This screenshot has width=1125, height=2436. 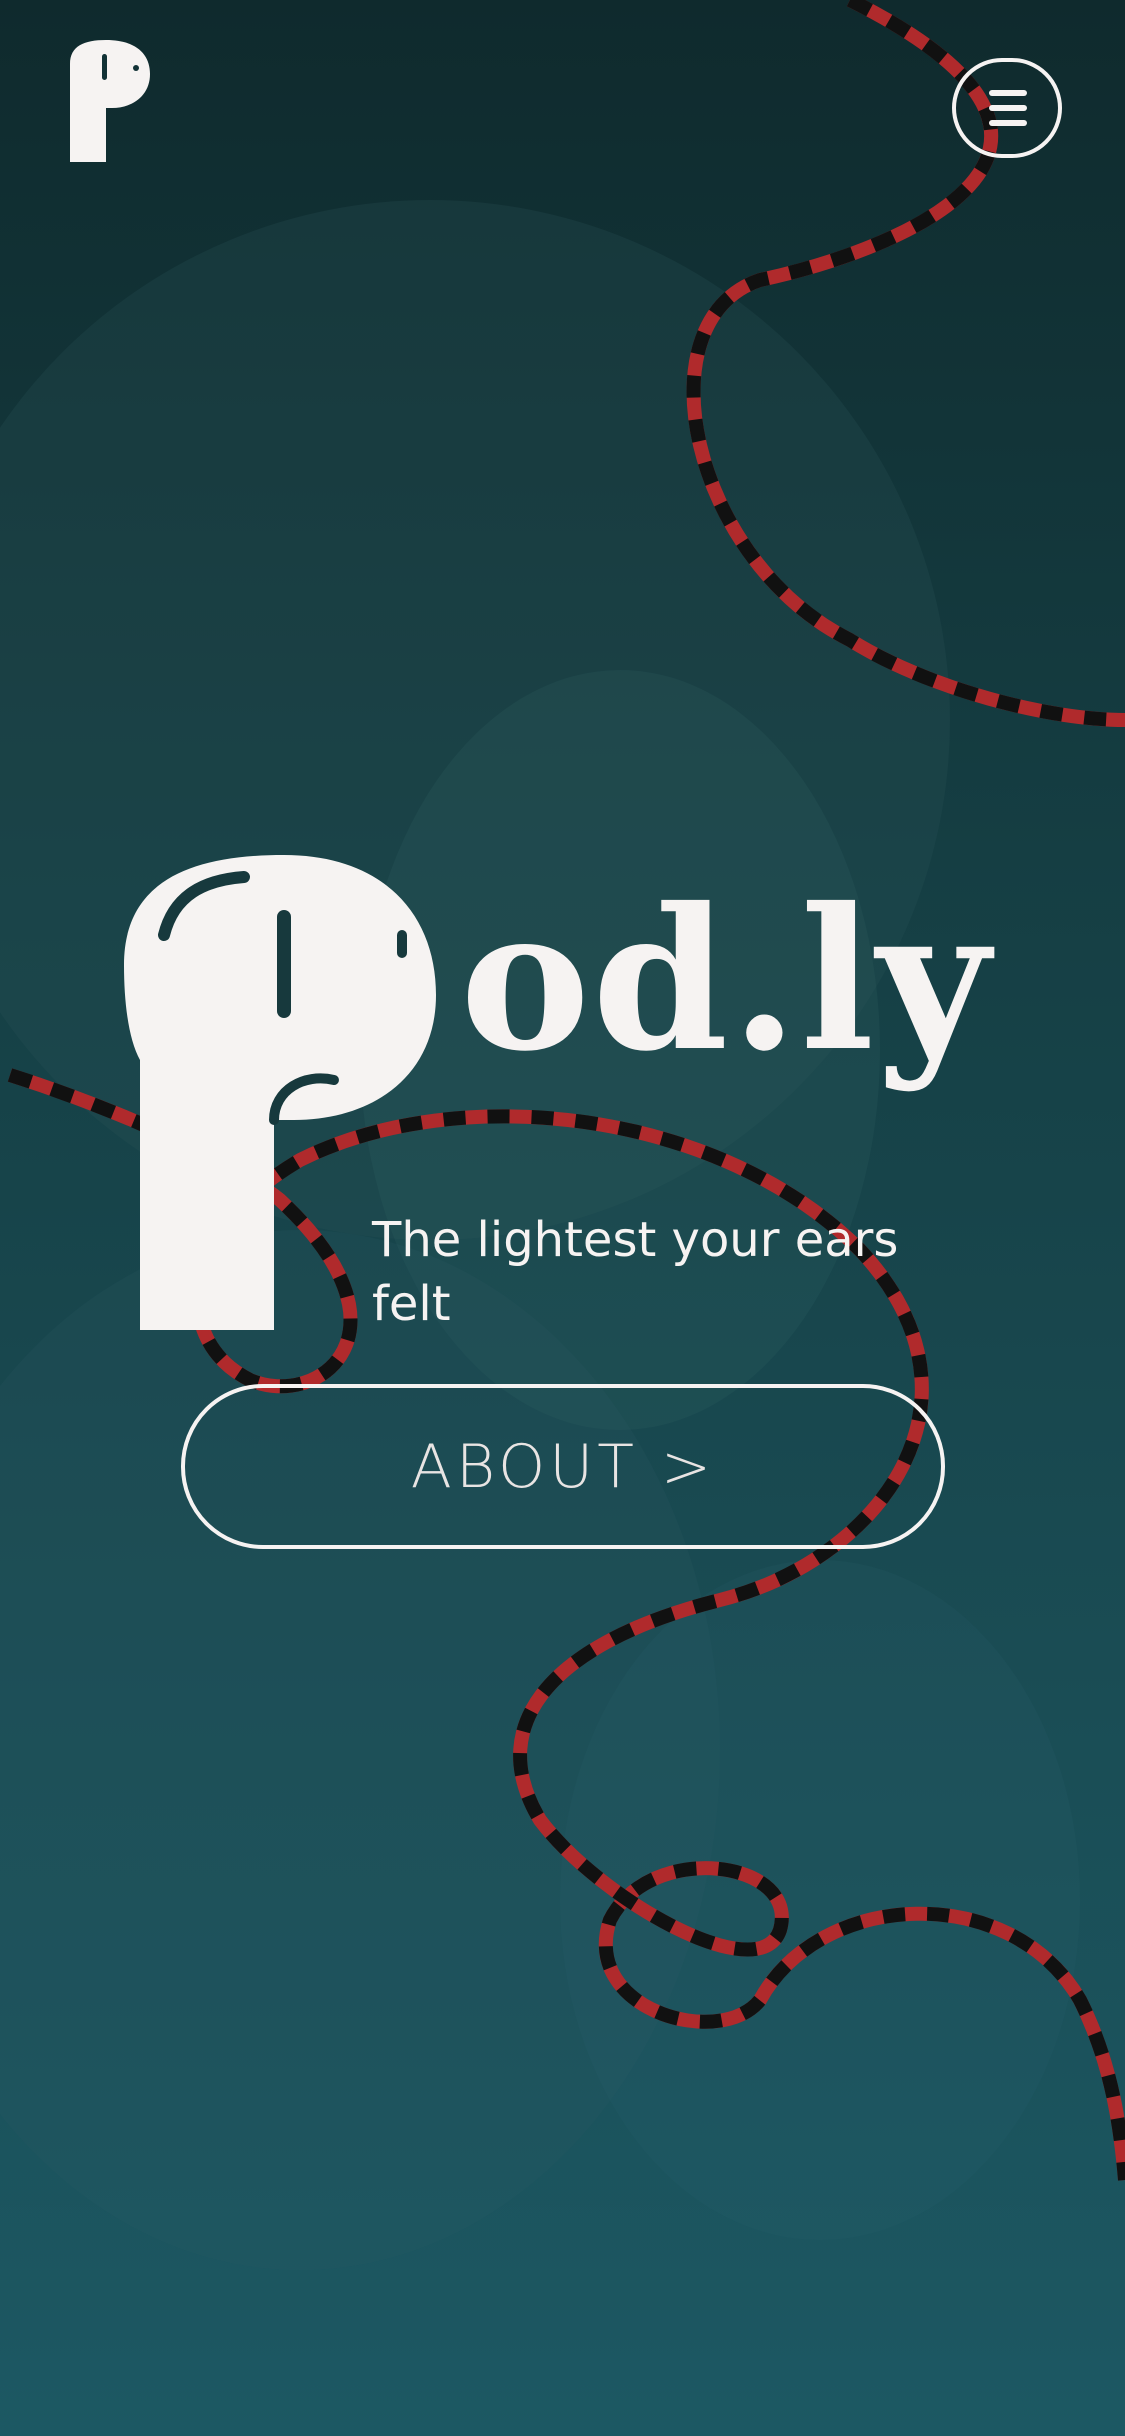 I want to click on about-button: ABOUT >, so click(x=563, y=1466).